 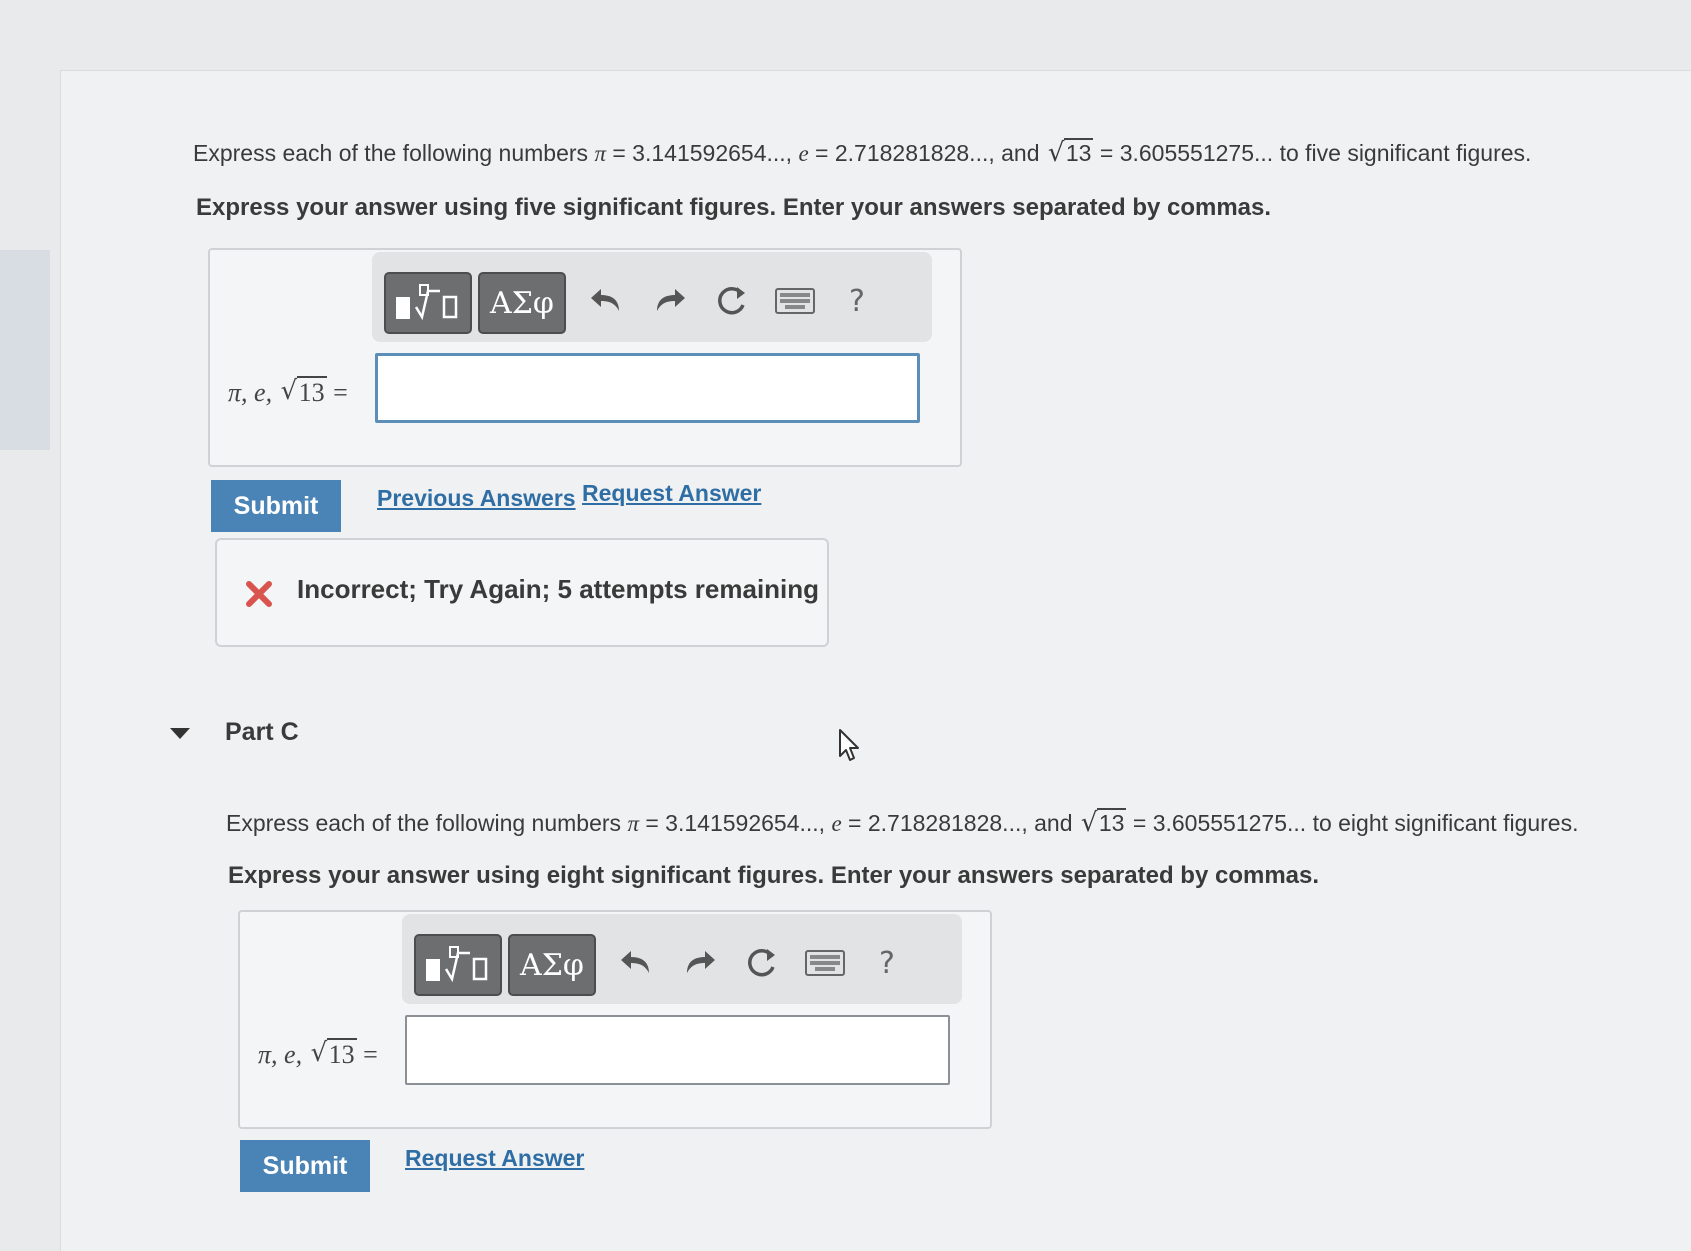 I want to click on mouse-cursor-icon, so click(x=849, y=745).